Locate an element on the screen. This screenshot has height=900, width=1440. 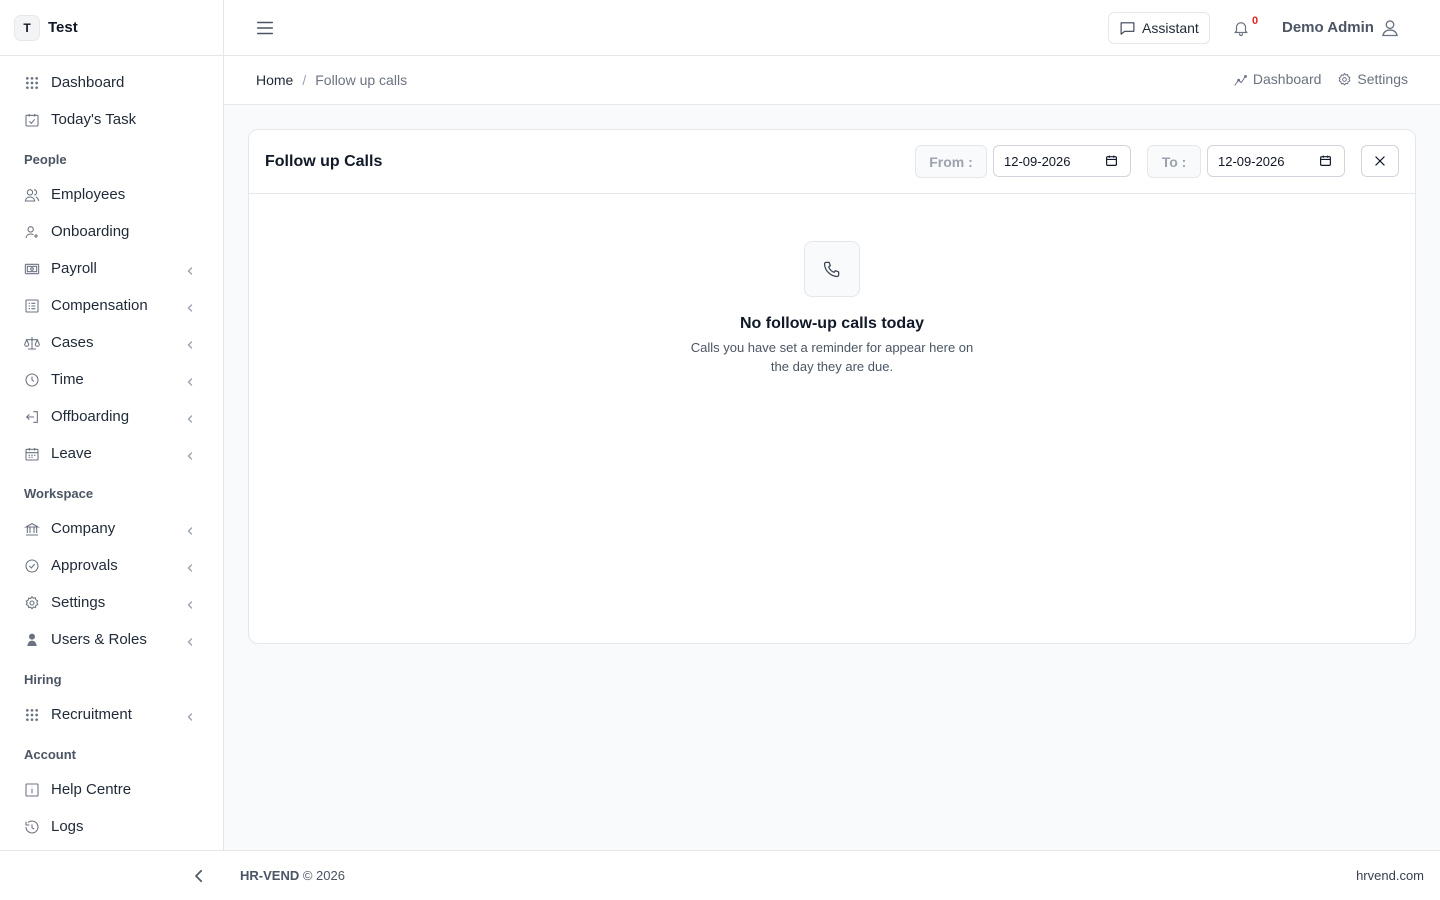
money-icon is located at coordinates (32, 269).